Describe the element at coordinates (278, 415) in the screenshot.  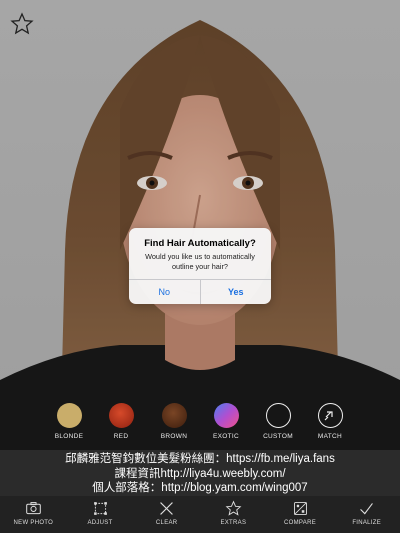
I see `custom-swatch-circle` at that location.